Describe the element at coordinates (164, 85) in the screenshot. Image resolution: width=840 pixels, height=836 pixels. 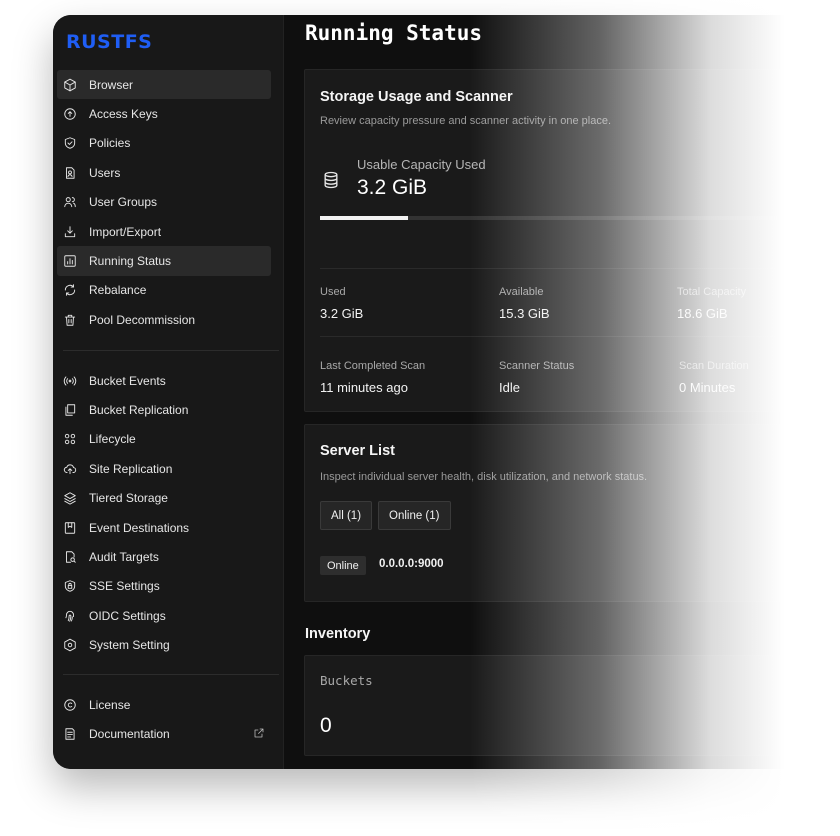
I see `sidebar-item-browser: Browser` at that location.